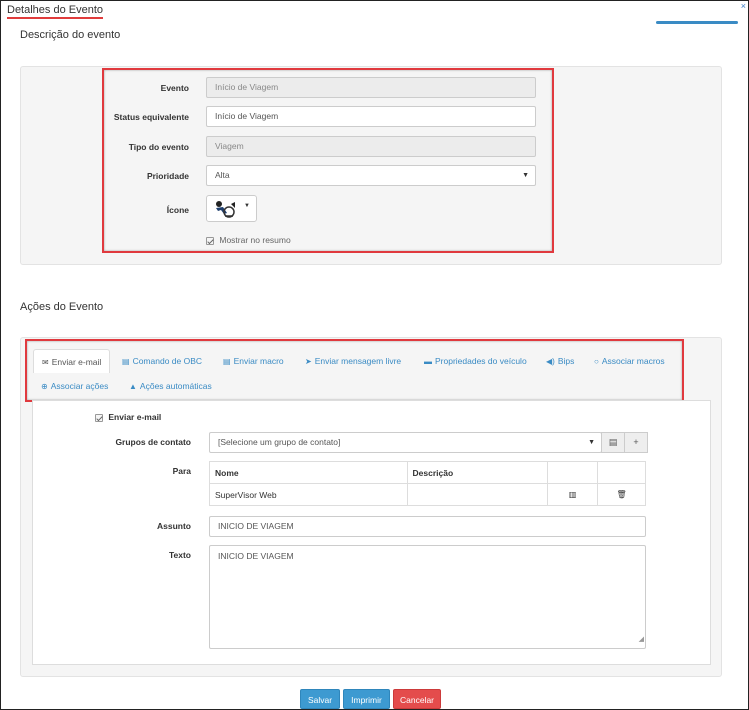  What do you see at coordinates (477, 494) in the screenshot?
I see `row-description` at bounding box center [477, 494].